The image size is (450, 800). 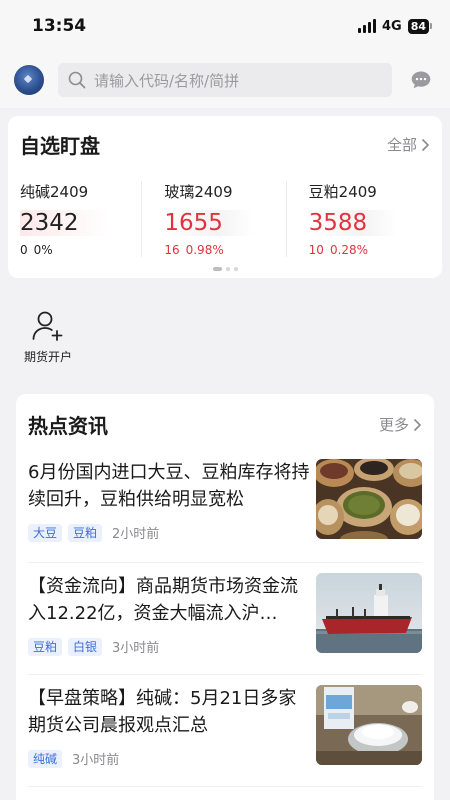 I want to click on quote-price: 1655, so click(x=208, y=223).